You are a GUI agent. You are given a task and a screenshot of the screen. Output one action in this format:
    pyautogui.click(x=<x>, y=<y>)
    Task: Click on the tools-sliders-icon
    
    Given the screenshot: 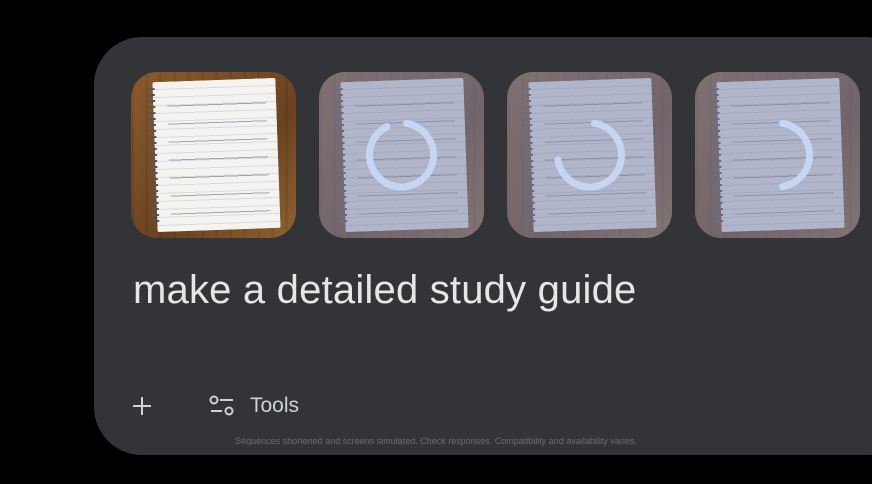 What is the action you would take?
    pyautogui.click(x=221, y=405)
    